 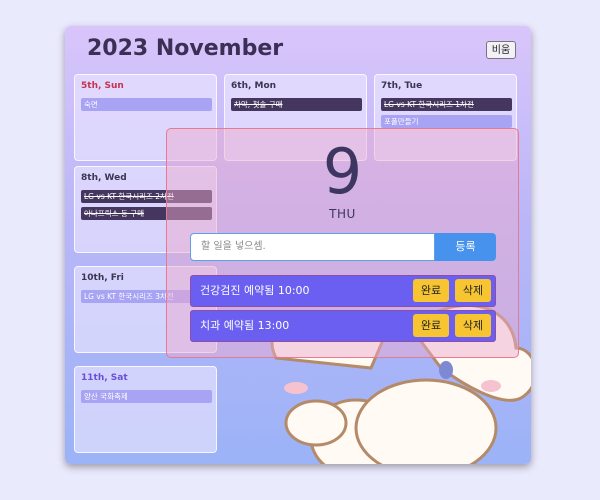 I want to click on month-title: 2023 November, so click(x=185, y=48).